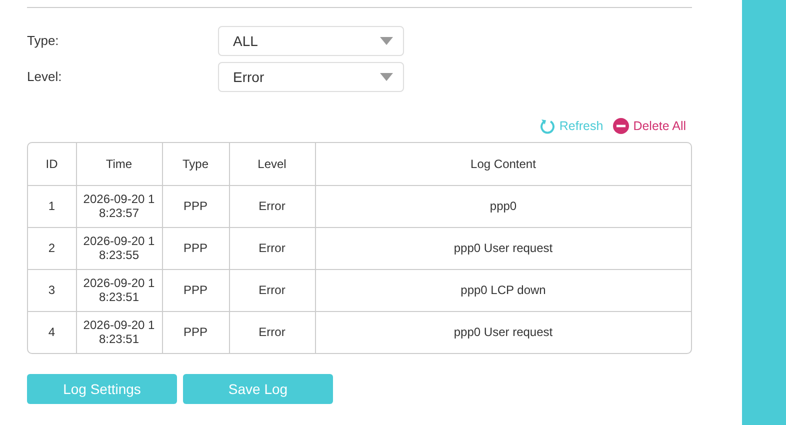 The width and height of the screenshot is (786, 425). Describe the element at coordinates (548, 126) in the screenshot. I see `refresh-icon` at that location.